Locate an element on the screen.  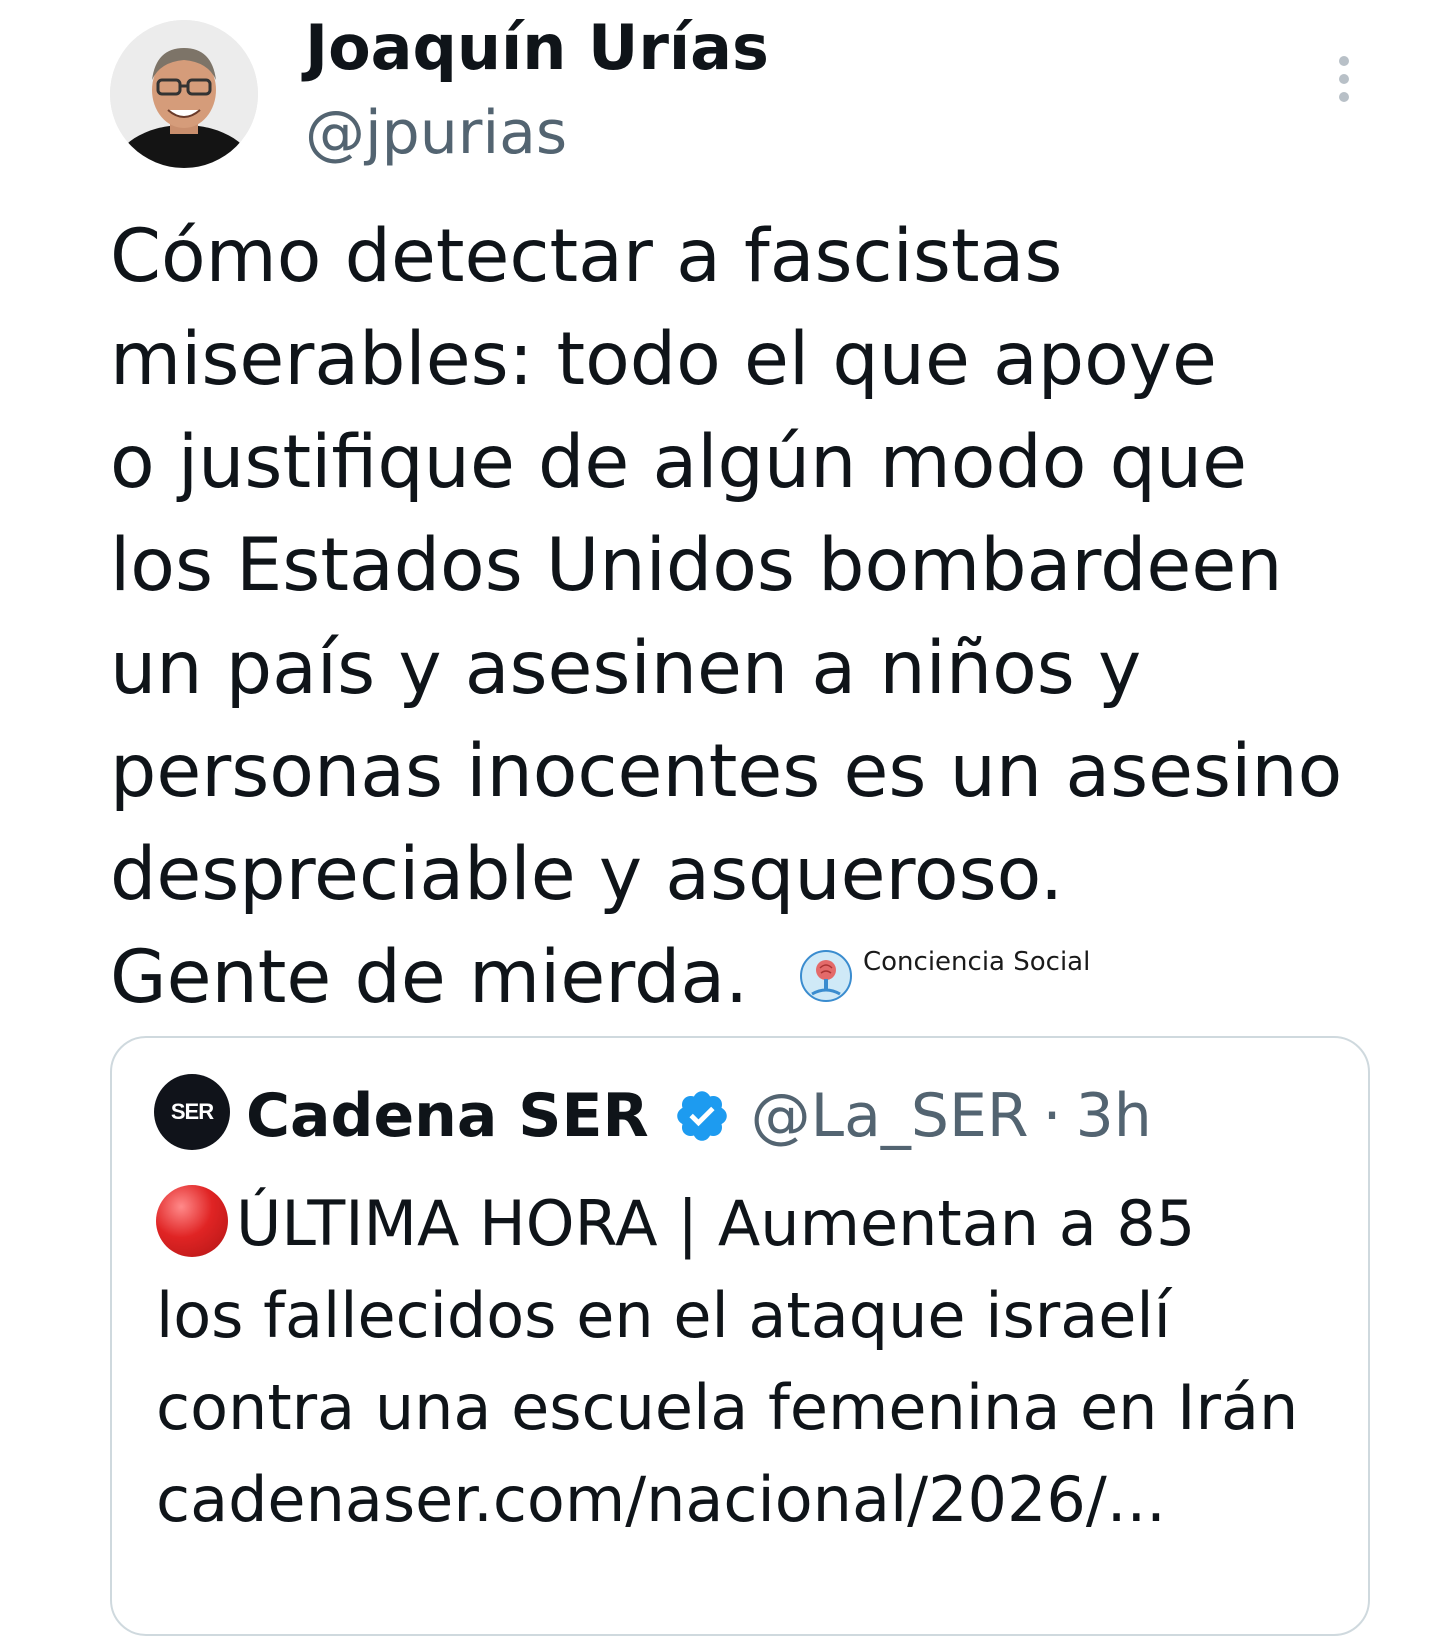
quoted-tweet-header: Cadena SER @La_SER · 3h is located at coordinates (699, 1116).